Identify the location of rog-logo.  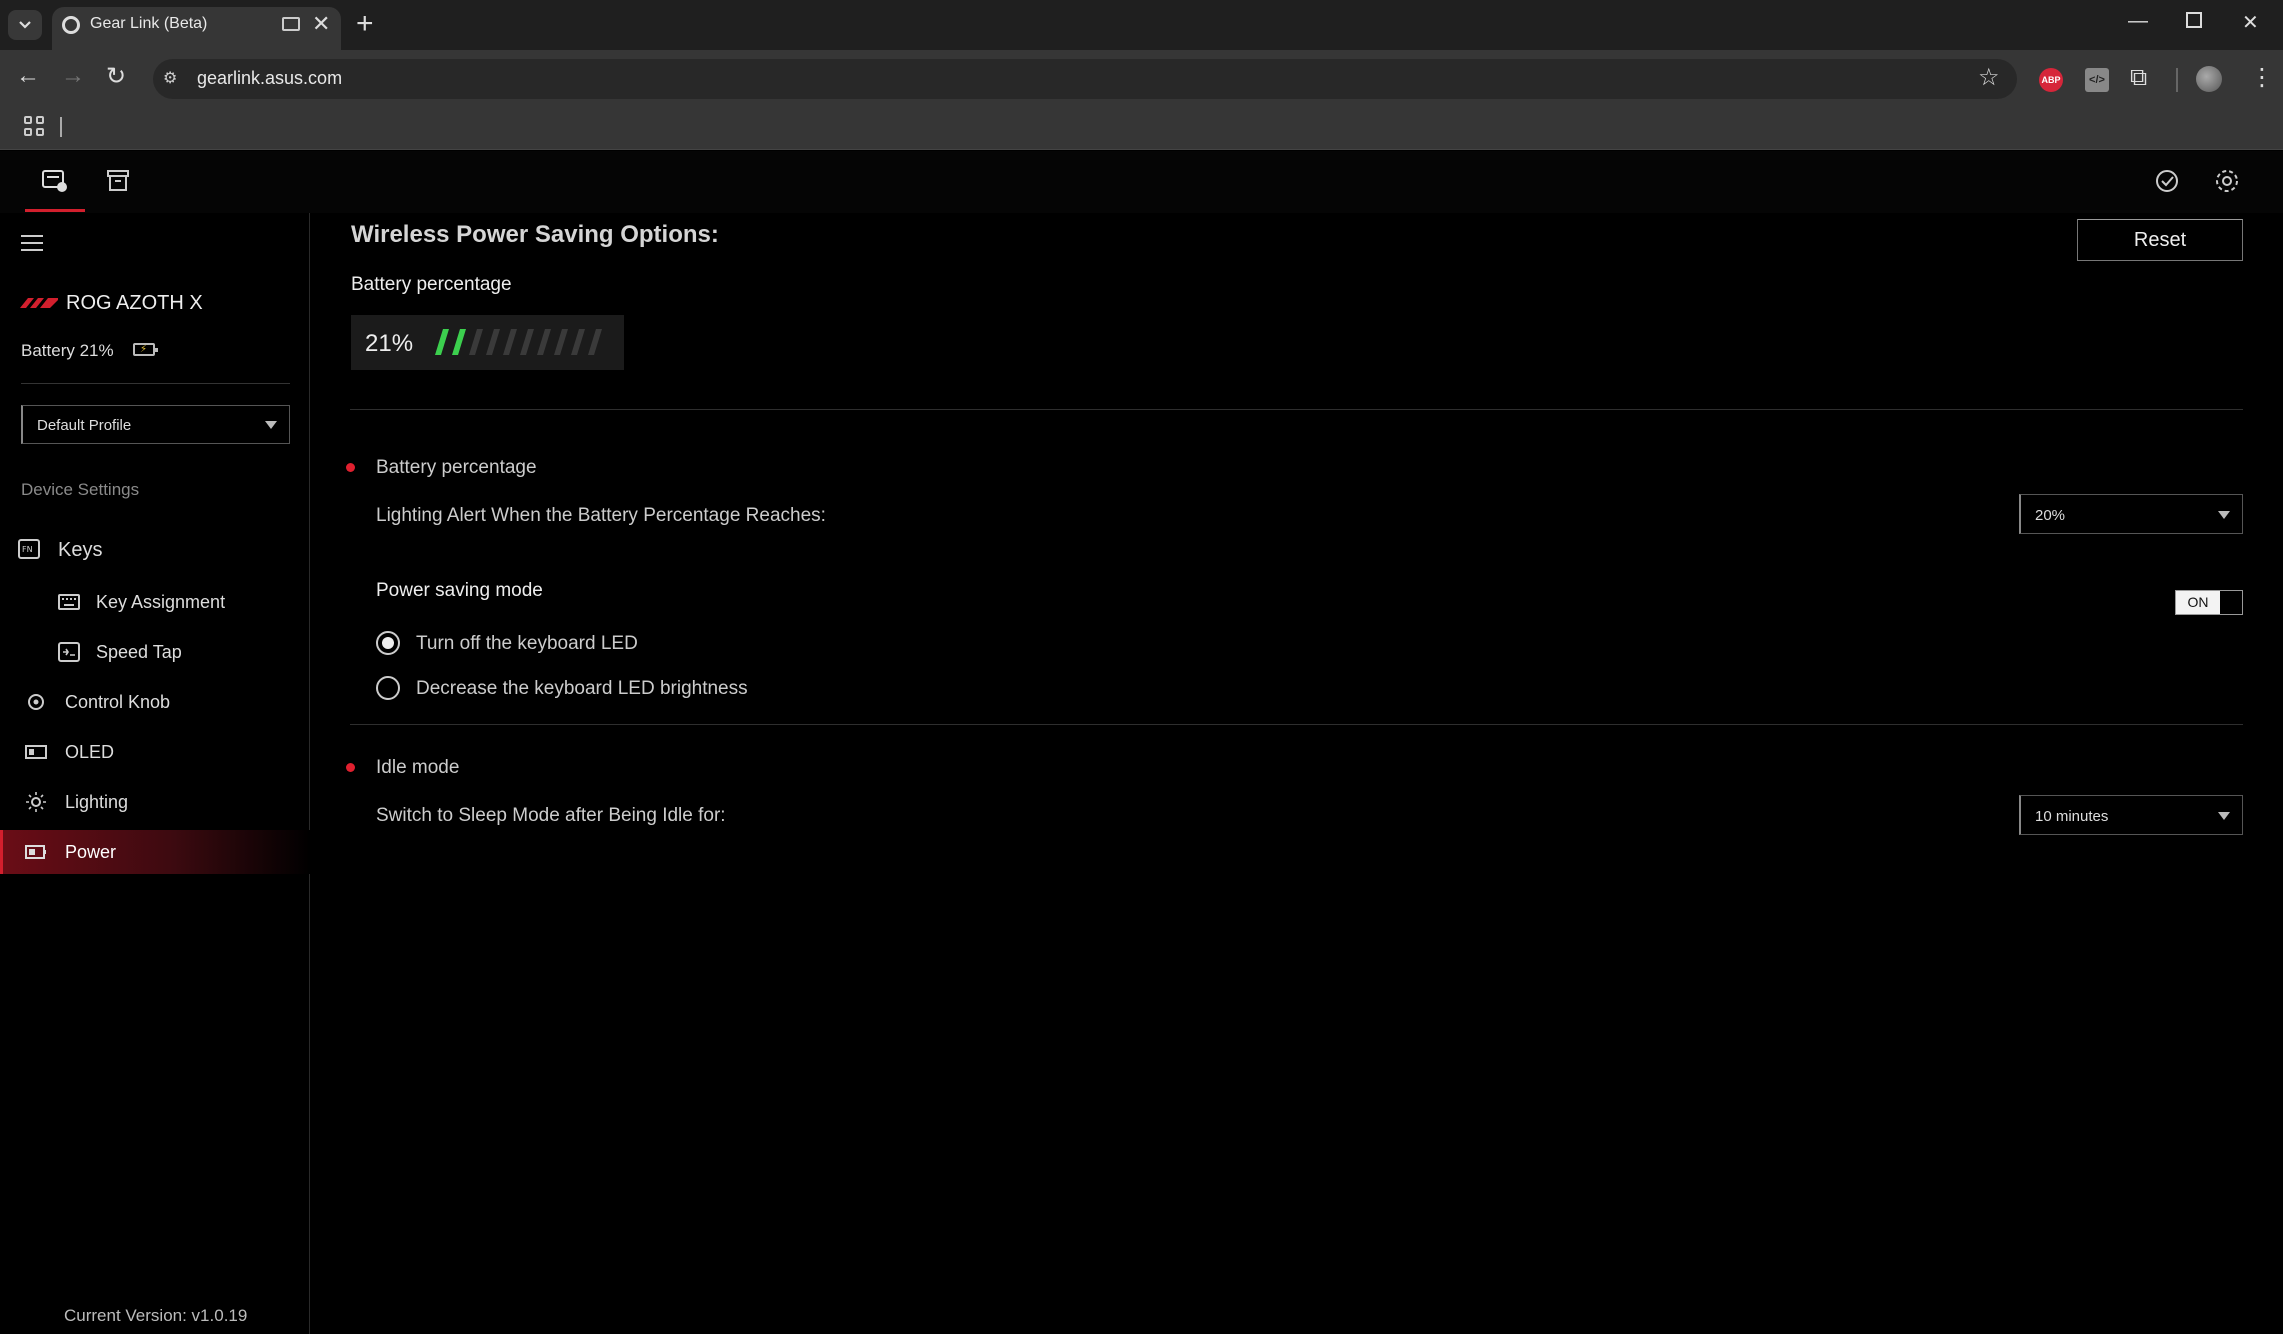
(39, 303).